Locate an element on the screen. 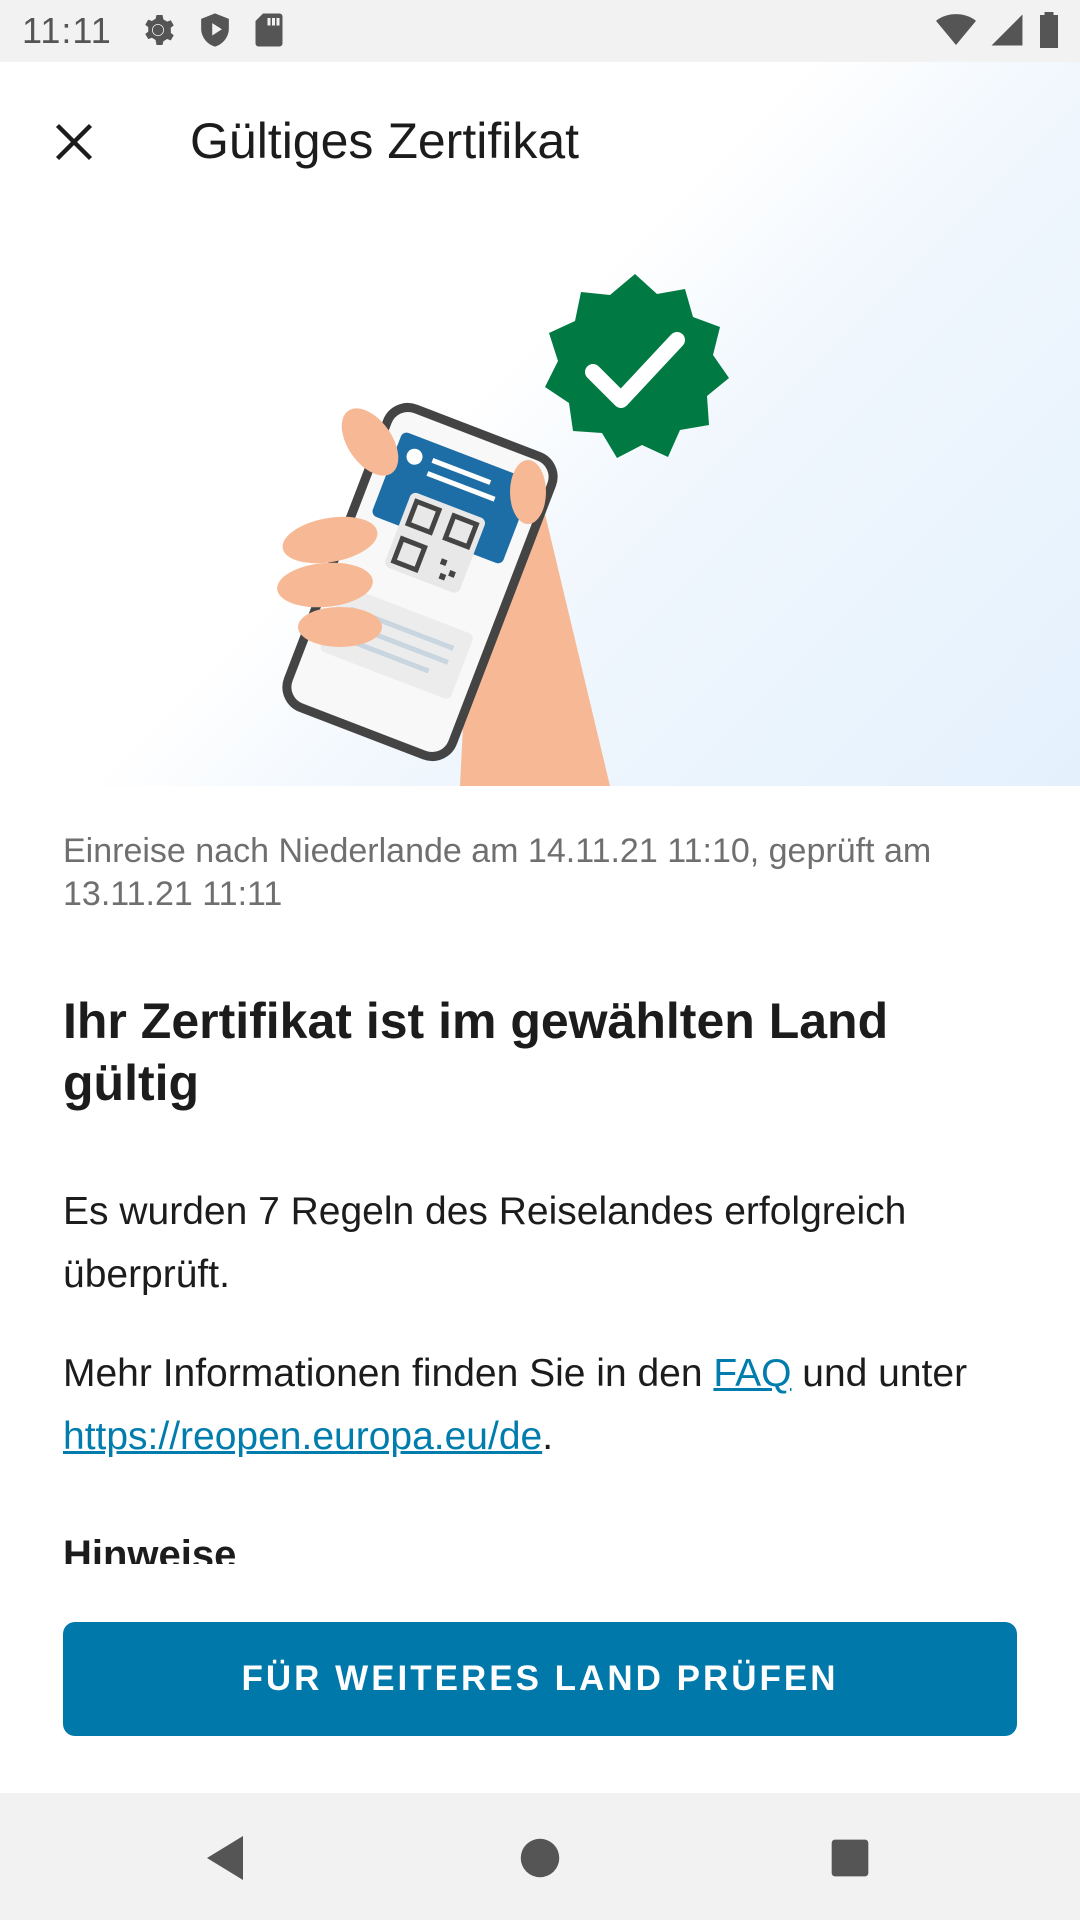  sd-card-icon is located at coordinates (269, 30).